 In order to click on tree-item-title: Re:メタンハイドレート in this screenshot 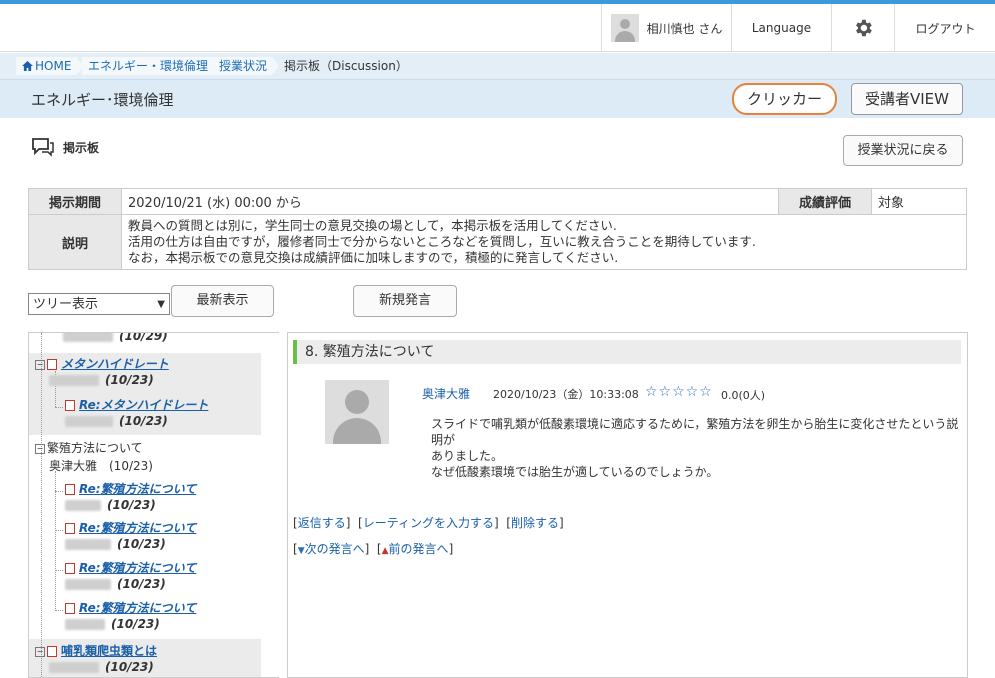, I will do `click(143, 405)`.